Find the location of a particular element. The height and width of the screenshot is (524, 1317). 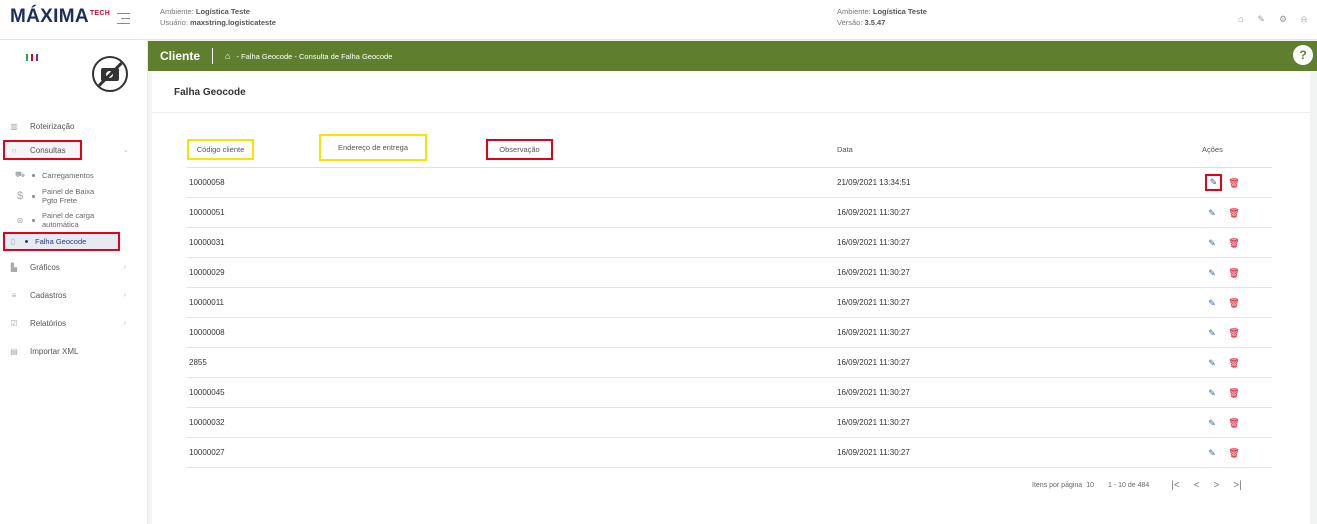

table-row: 10000032 16/09/2021 11:30:27 ✎ 🗑 is located at coordinates (729, 423).